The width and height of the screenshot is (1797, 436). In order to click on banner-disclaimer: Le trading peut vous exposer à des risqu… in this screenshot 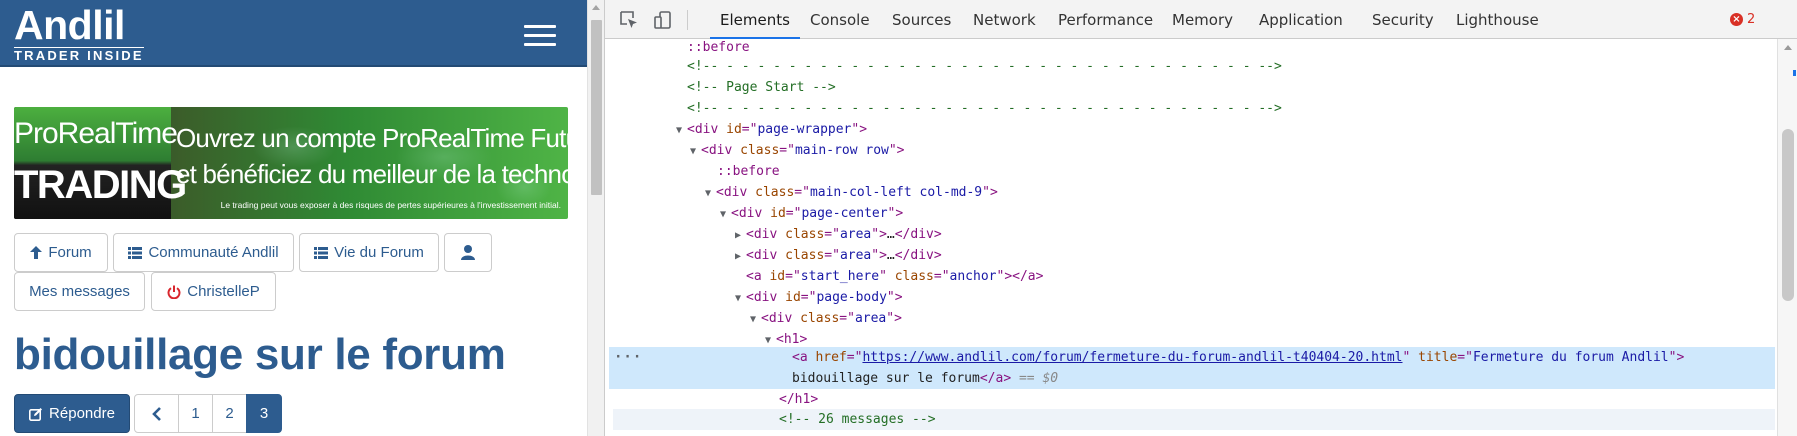, I will do `click(390, 205)`.